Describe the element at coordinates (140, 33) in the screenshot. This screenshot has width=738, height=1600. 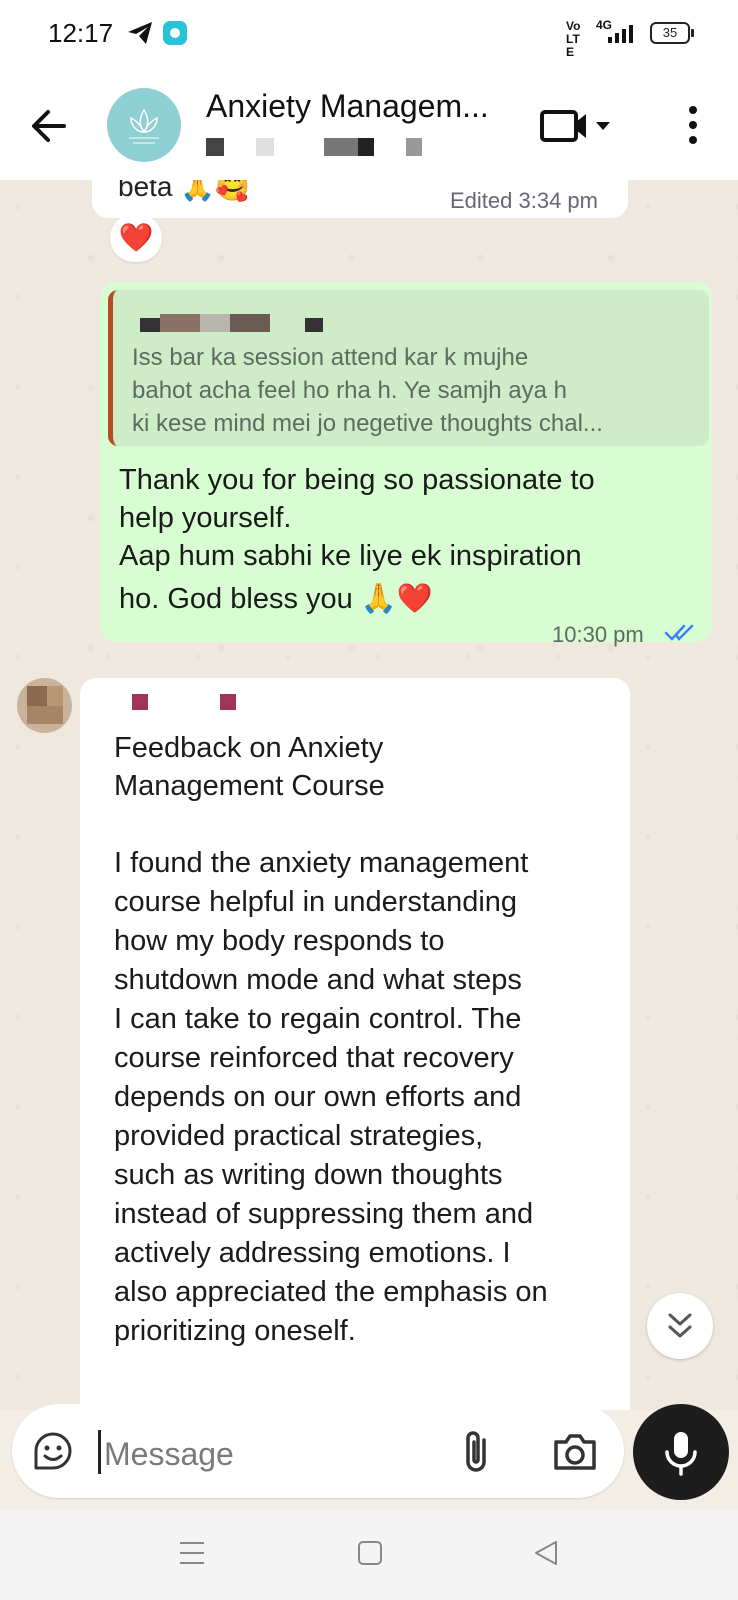
I see `telegram-icon` at that location.